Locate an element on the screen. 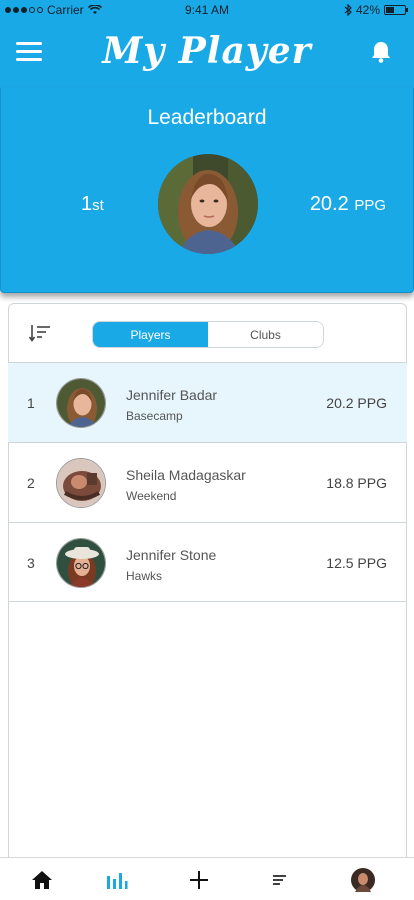 The width and height of the screenshot is (414, 900). hero-rank-number: 1 is located at coordinates (87, 204).